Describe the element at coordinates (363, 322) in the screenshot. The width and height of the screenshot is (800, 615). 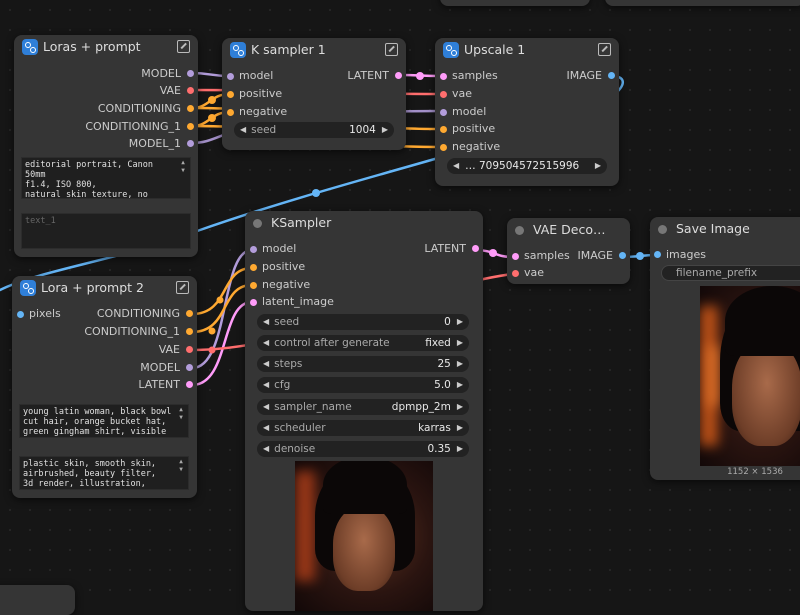
I see `seed-widget: ◀ seed 0 ▶` at that location.